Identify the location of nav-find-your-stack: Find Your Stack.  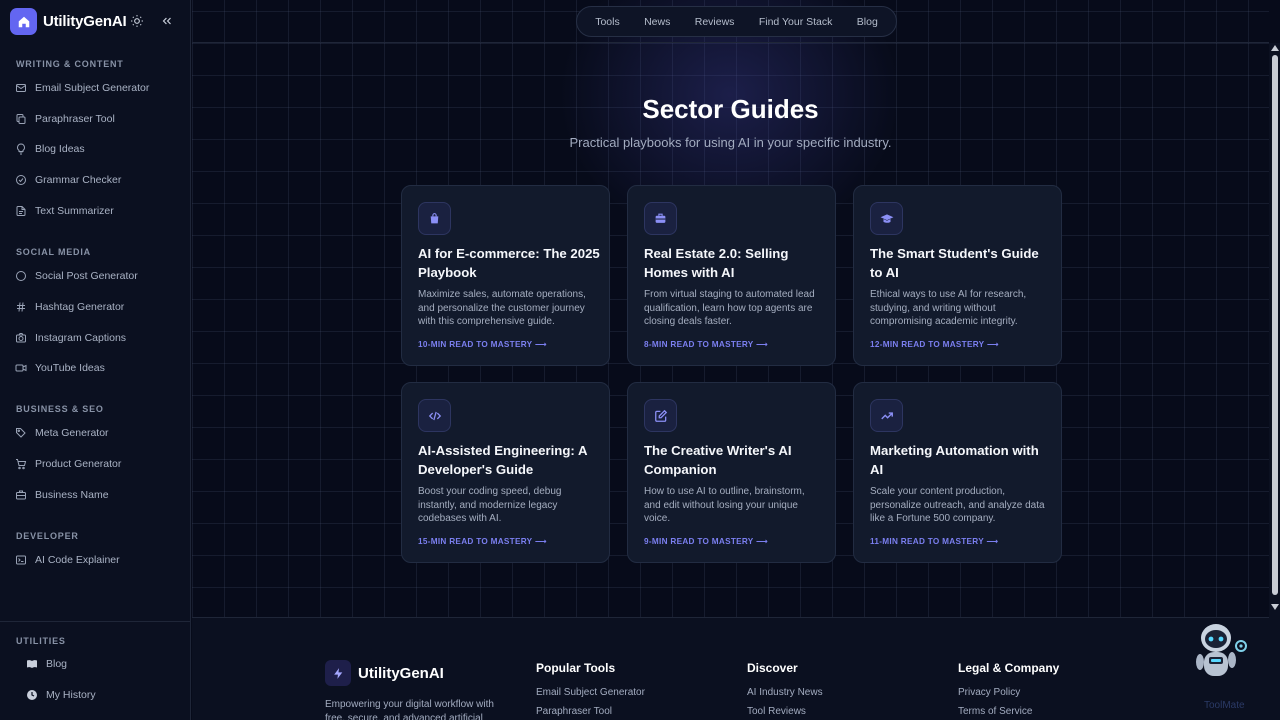
(796, 22).